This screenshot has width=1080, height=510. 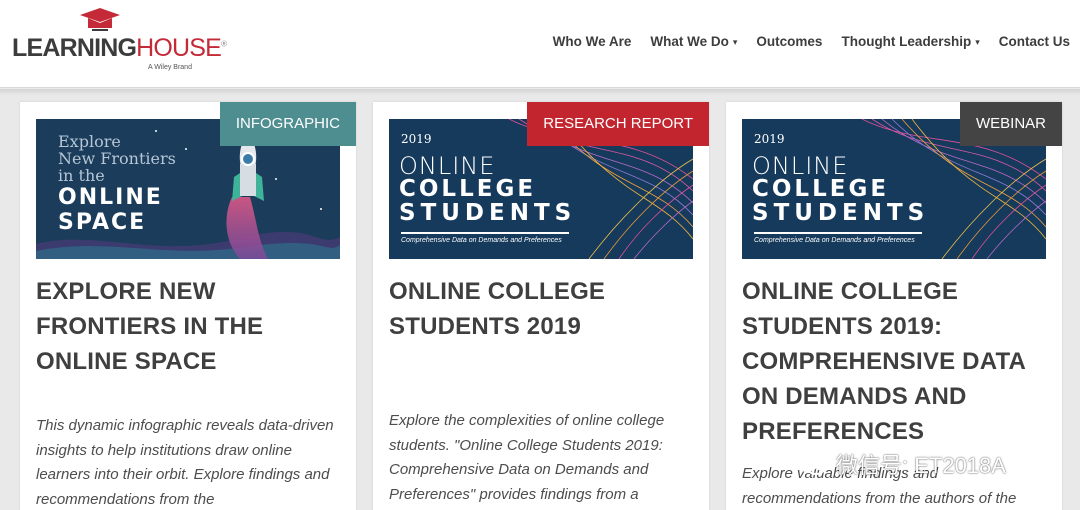 What do you see at coordinates (810, 463) in the screenshot?
I see `wechat-icon` at bounding box center [810, 463].